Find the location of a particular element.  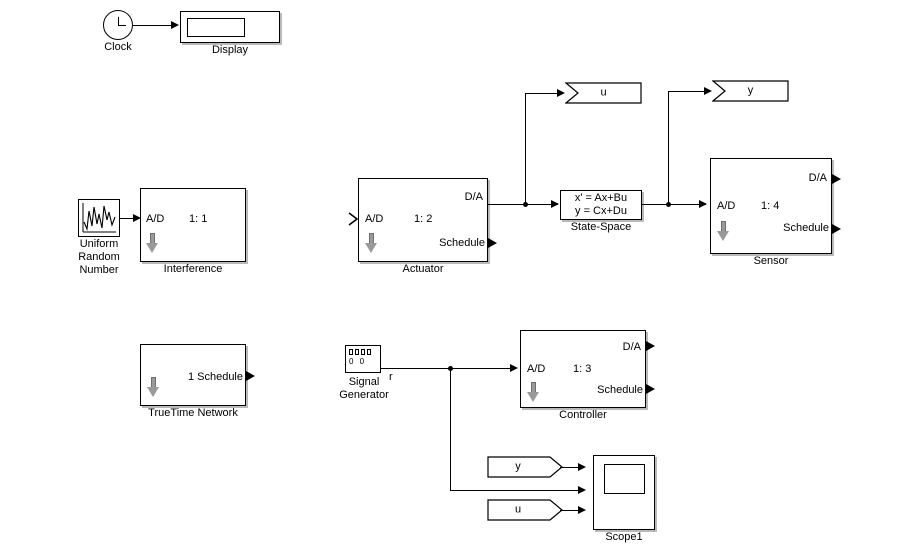

state-space-block-label: State-Space is located at coordinates (601, 227).